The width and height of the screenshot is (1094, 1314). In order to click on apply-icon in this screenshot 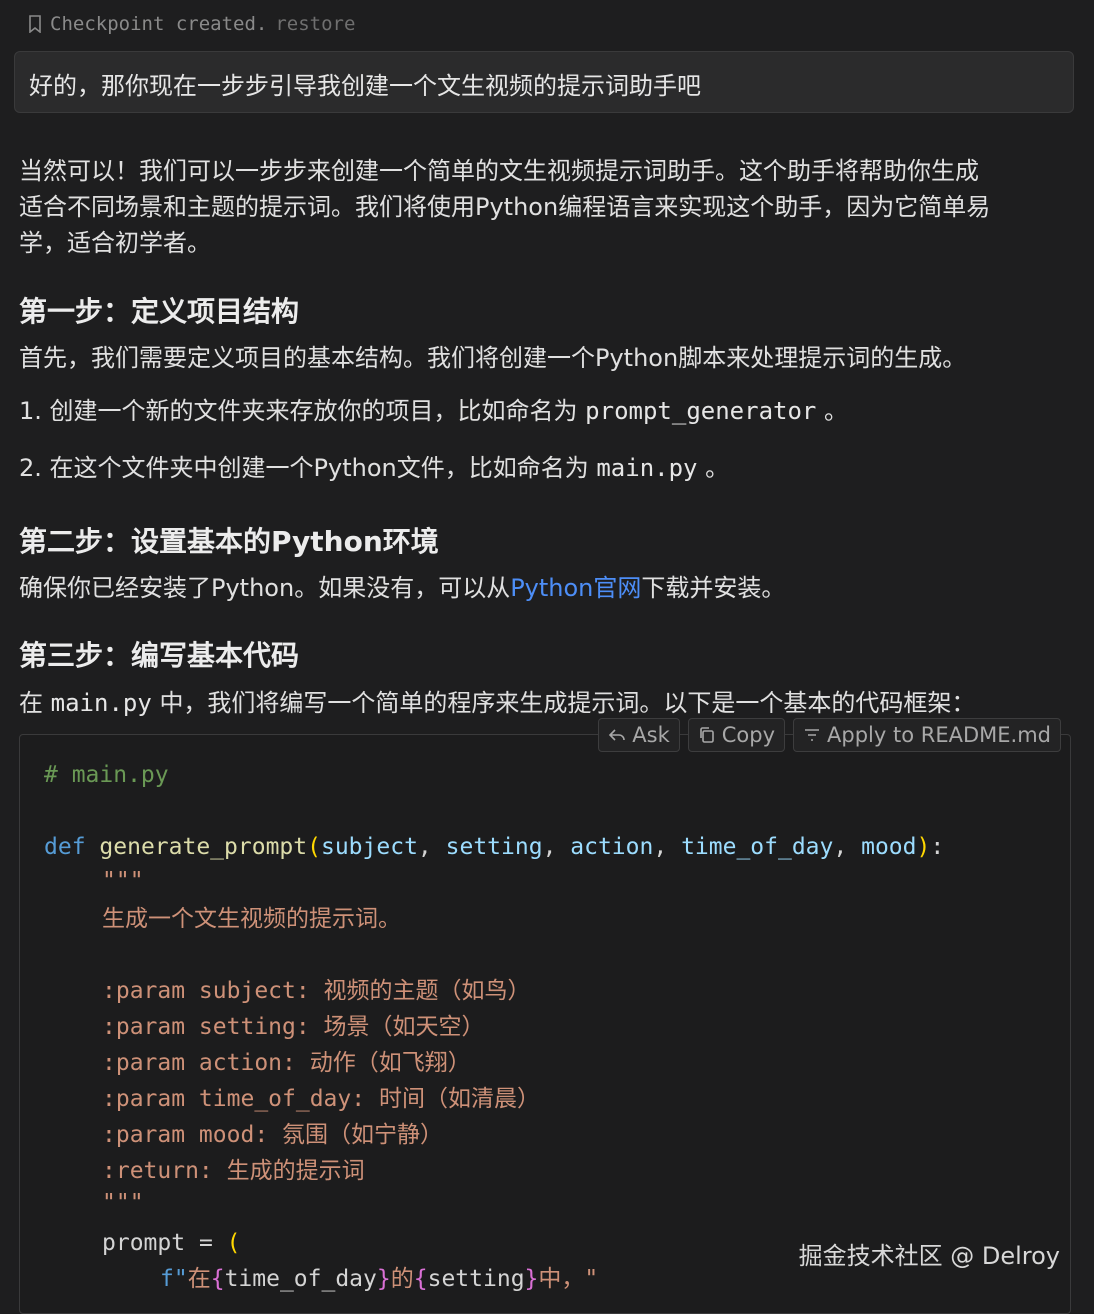, I will do `click(812, 735)`.